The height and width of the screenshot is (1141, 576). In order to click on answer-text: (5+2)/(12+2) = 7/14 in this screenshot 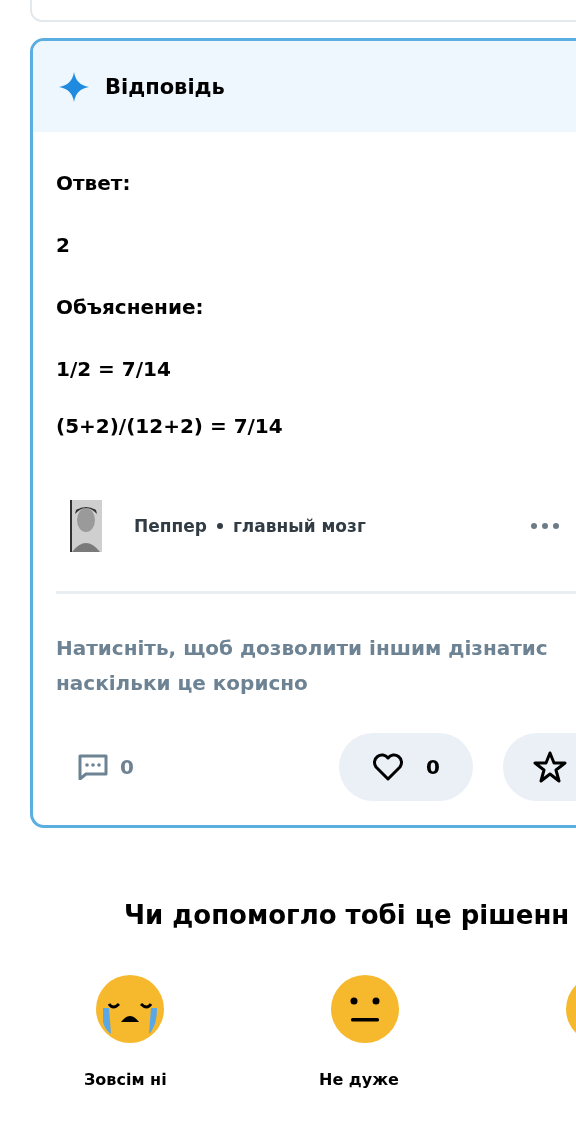, I will do `click(170, 426)`.